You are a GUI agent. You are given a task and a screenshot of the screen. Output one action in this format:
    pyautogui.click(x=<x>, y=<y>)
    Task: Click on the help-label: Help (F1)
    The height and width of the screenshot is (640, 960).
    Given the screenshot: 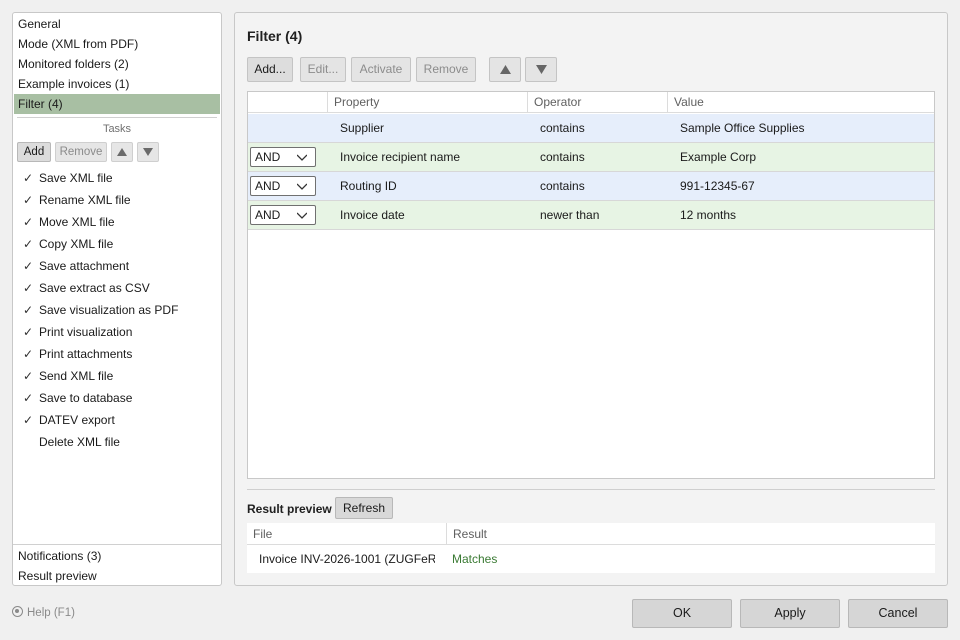 What is the action you would take?
    pyautogui.click(x=51, y=613)
    